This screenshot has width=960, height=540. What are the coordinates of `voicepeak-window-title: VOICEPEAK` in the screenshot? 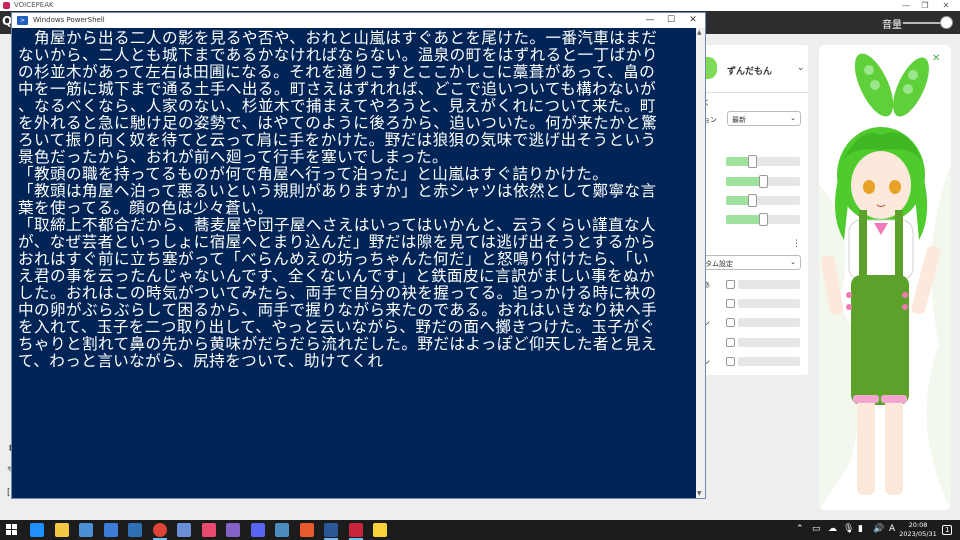 It's located at (34, 5).